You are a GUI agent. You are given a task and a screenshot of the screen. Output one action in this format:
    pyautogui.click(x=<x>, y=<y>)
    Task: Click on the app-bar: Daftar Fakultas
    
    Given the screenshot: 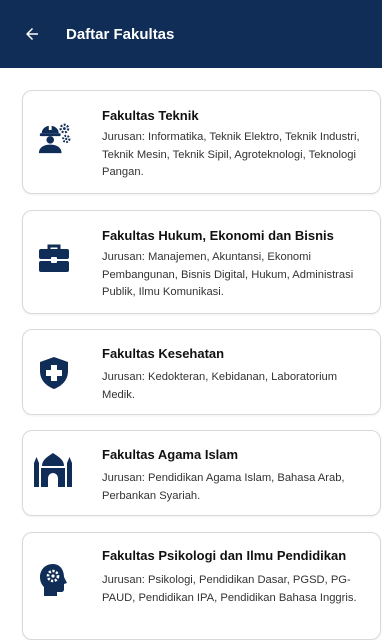 What is the action you would take?
    pyautogui.click(x=191, y=34)
    